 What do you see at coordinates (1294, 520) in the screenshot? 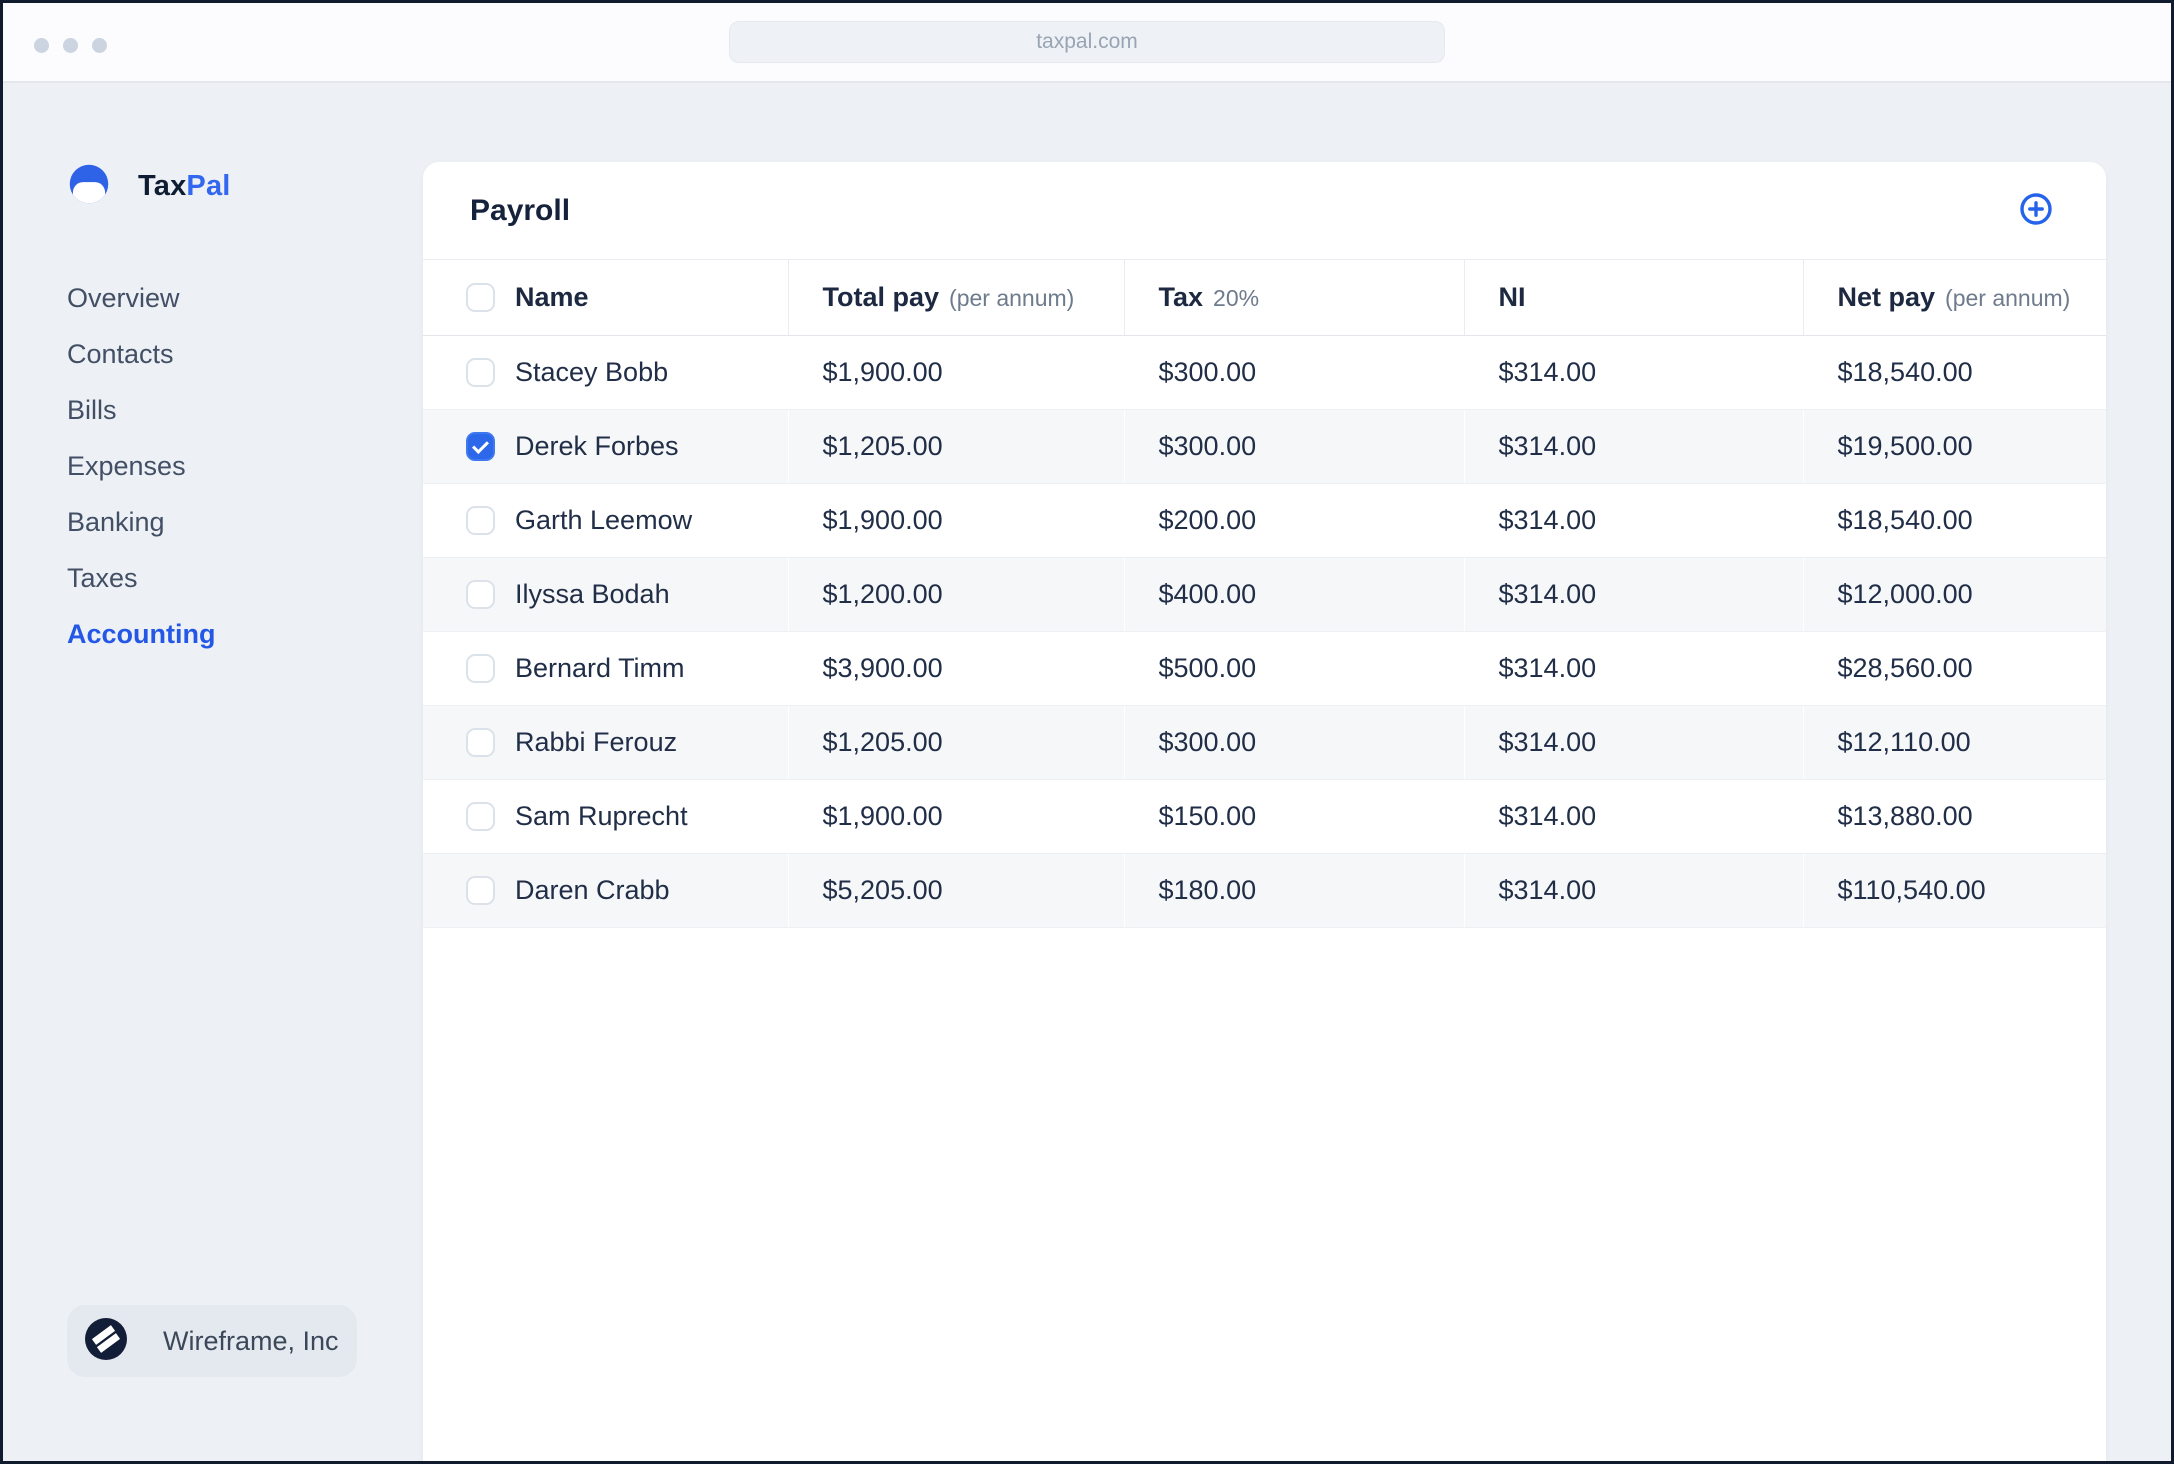
I see `tax-cell: $200.00` at bounding box center [1294, 520].